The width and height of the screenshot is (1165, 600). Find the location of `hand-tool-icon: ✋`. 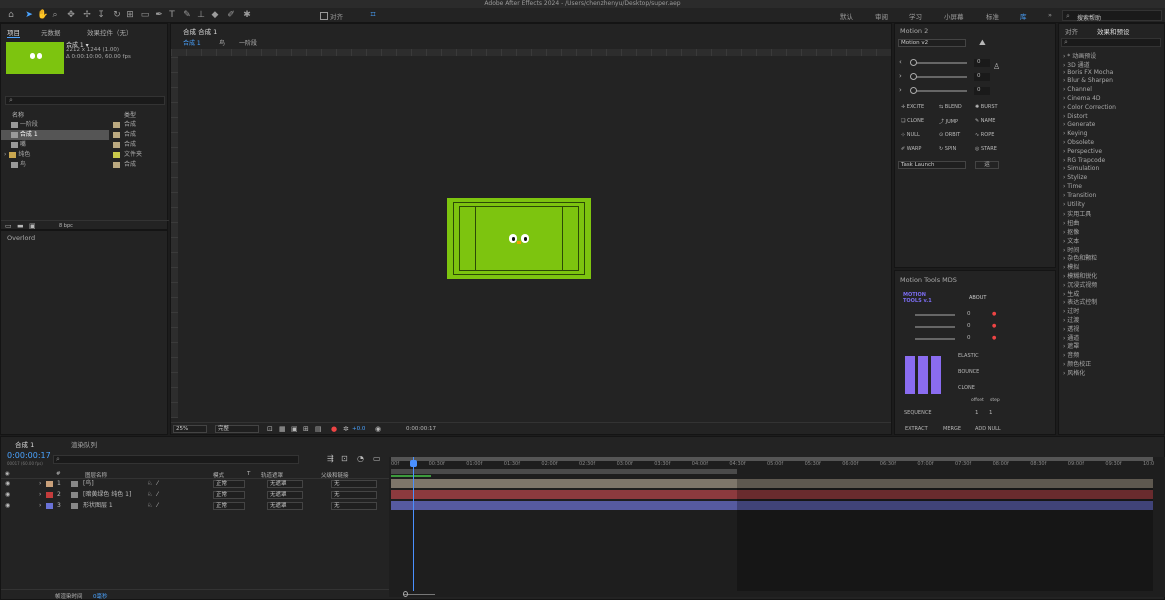

hand-tool-icon: ✋ is located at coordinates (42, 15).